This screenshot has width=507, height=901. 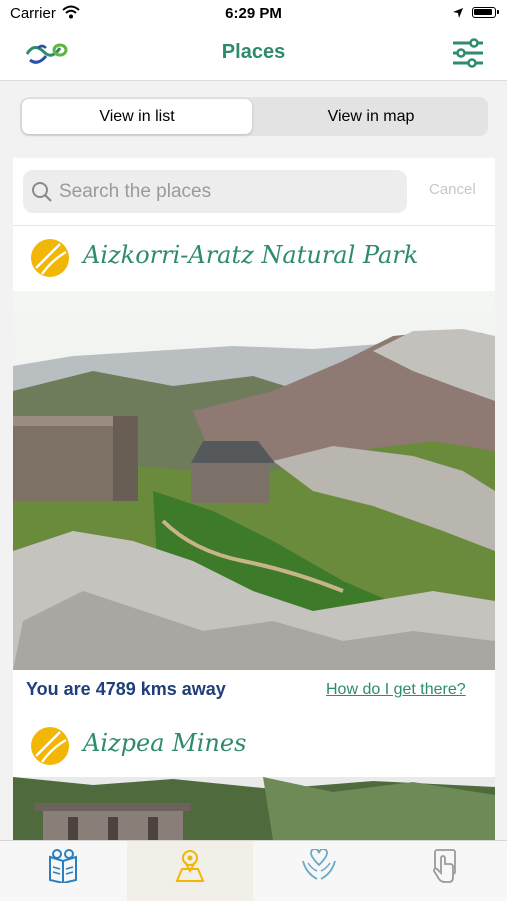 I want to click on view-in-map-segment: View in map, so click(x=371, y=116).